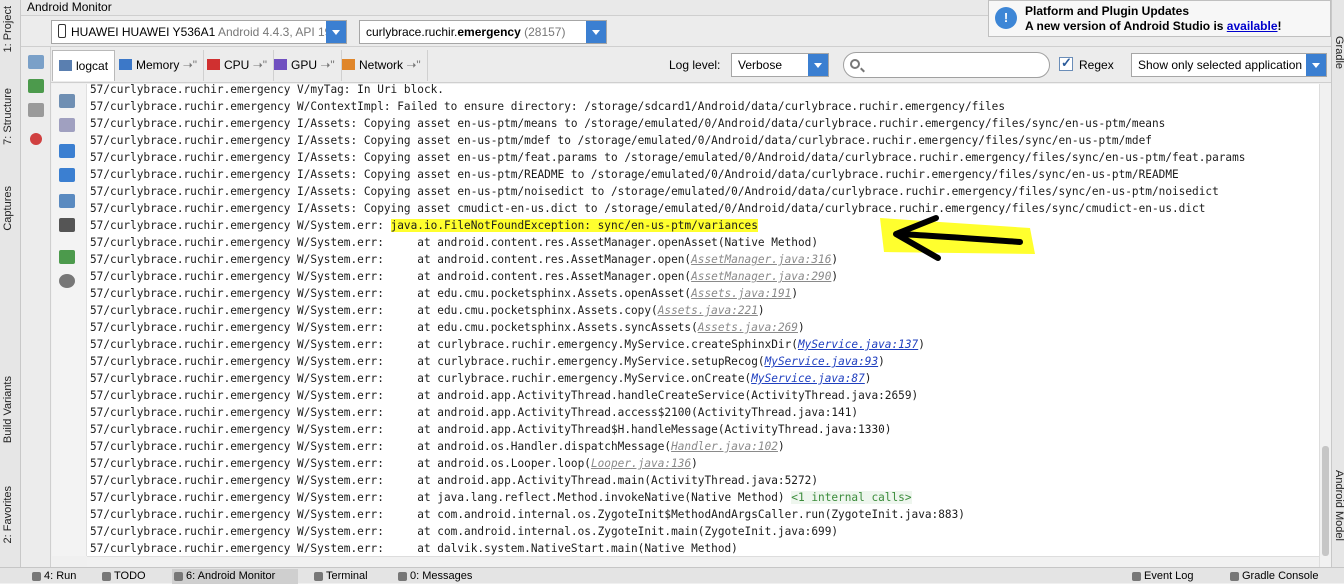 Image resolution: width=1344 pixels, height=584 pixels. Describe the element at coordinates (67, 257) in the screenshot. I see `restart-icon` at that location.